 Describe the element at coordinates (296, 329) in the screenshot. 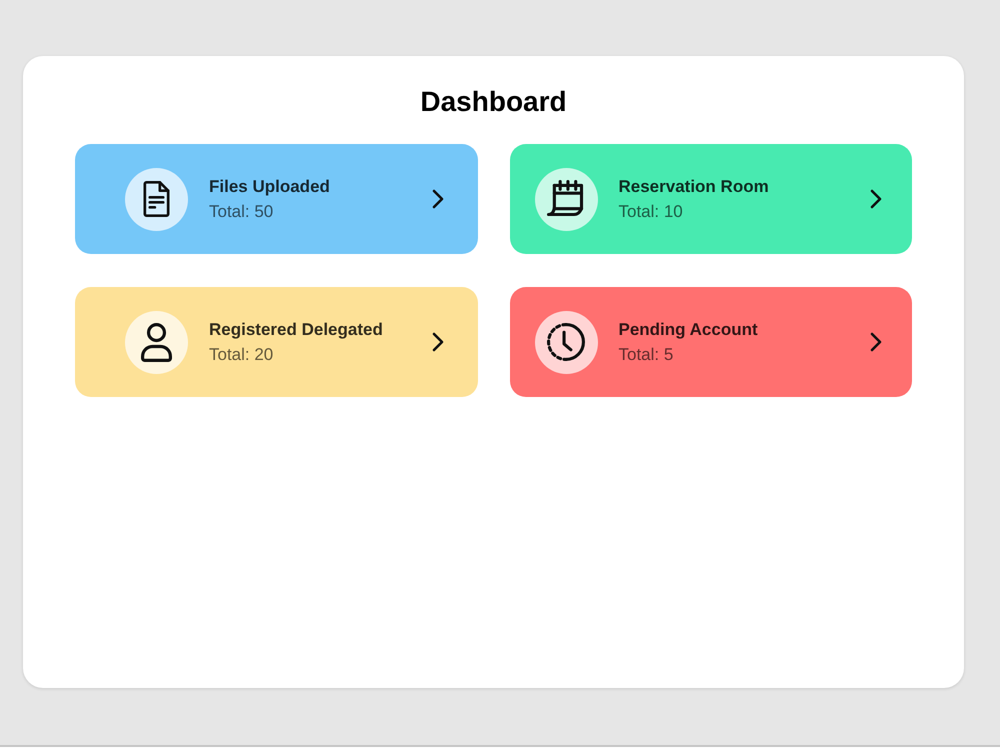

I see `card-title: Registered Delegated` at that location.